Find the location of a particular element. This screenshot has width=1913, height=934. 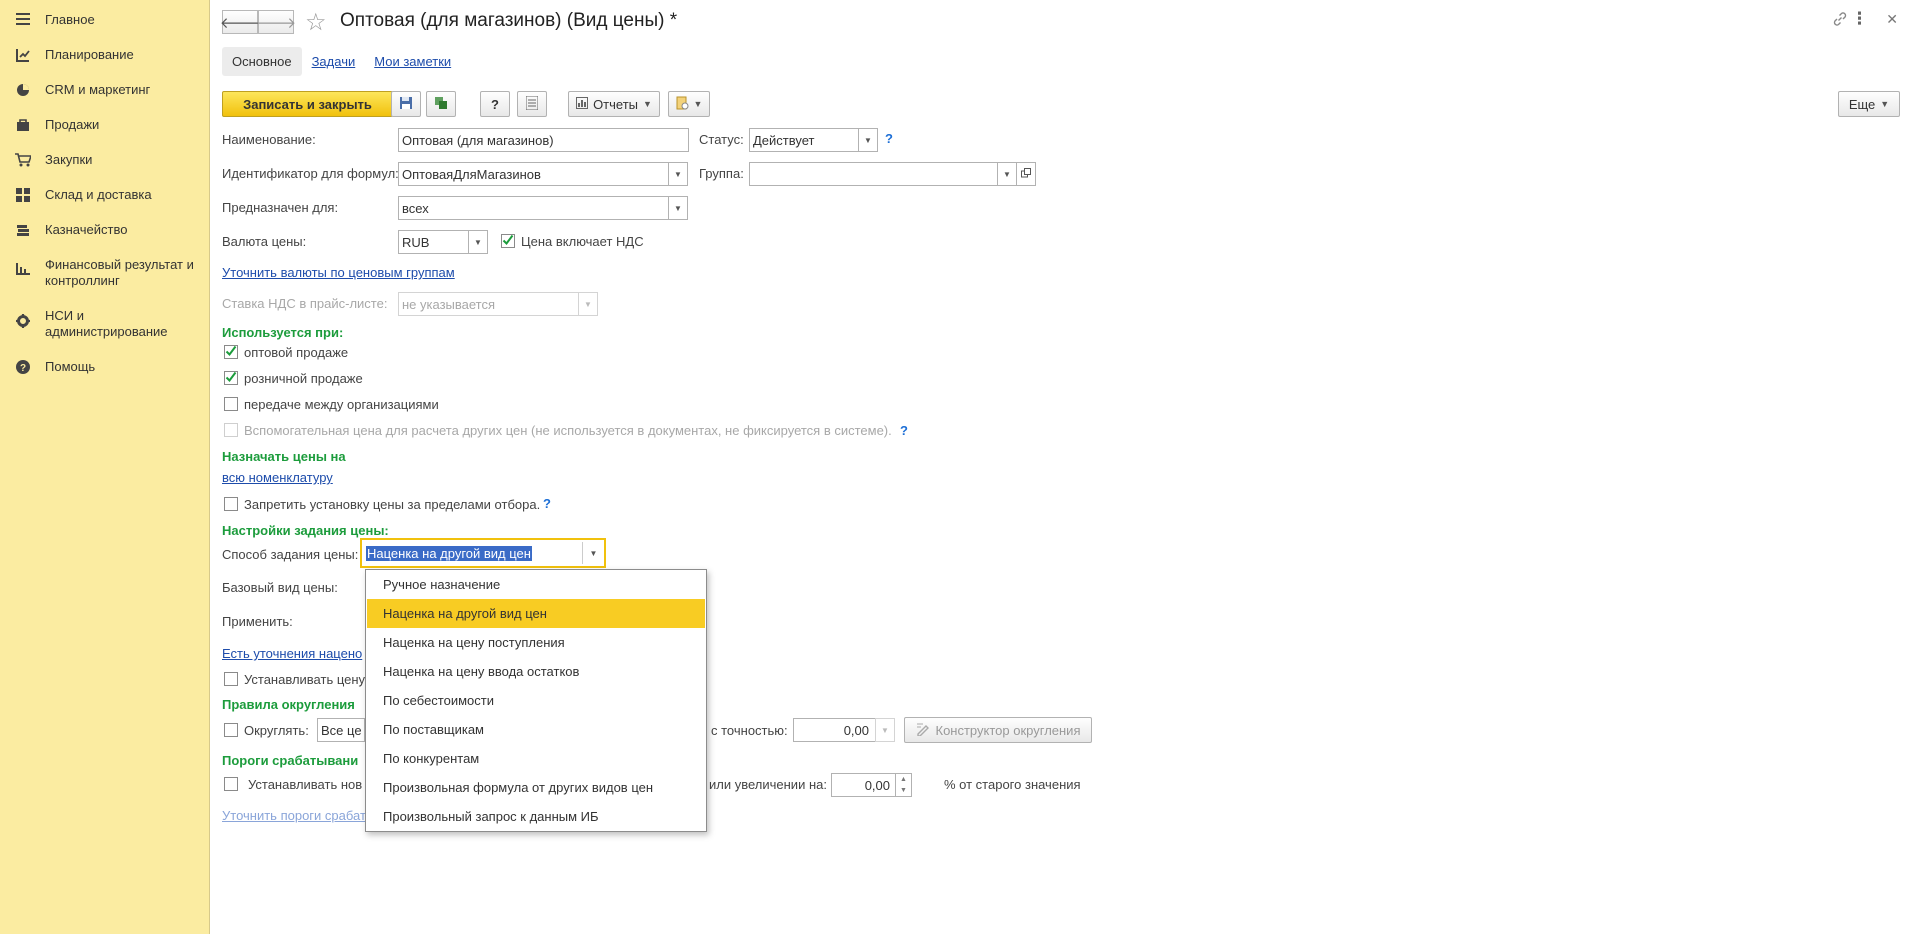

dropdown-option: Произвольная формула от других видов цен is located at coordinates (536, 787).